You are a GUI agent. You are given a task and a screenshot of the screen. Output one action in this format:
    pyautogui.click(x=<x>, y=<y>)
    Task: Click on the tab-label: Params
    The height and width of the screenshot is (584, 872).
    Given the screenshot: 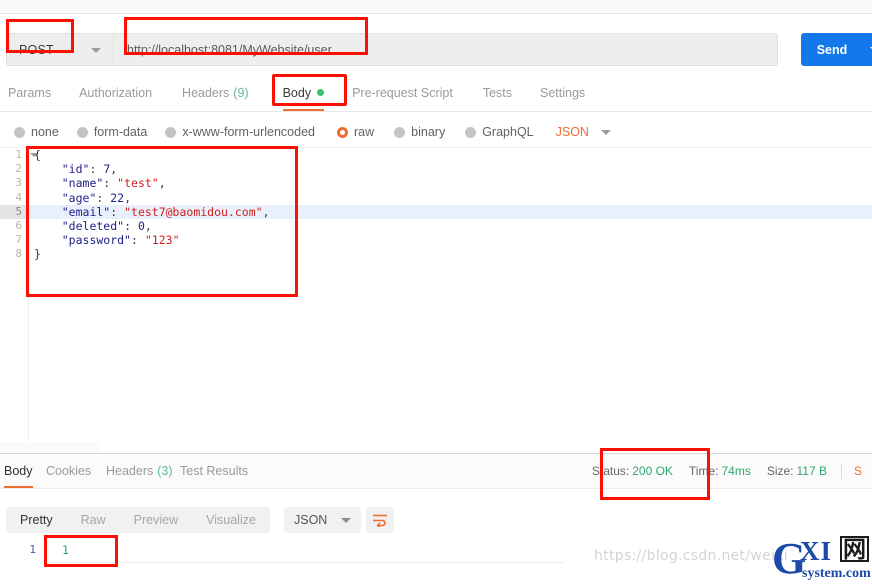 What is the action you would take?
    pyautogui.click(x=30, y=92)
    